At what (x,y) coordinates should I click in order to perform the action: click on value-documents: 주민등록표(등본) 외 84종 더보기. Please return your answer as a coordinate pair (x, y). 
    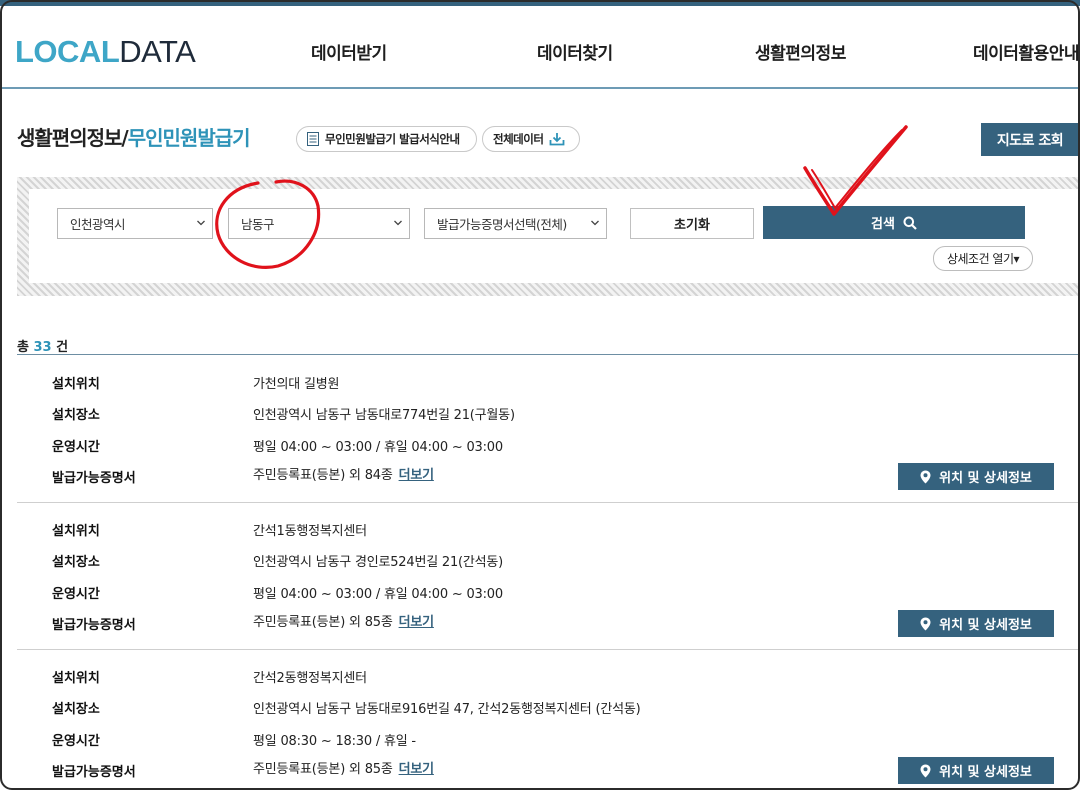
    Looking at the image, I should click on (343, 473).